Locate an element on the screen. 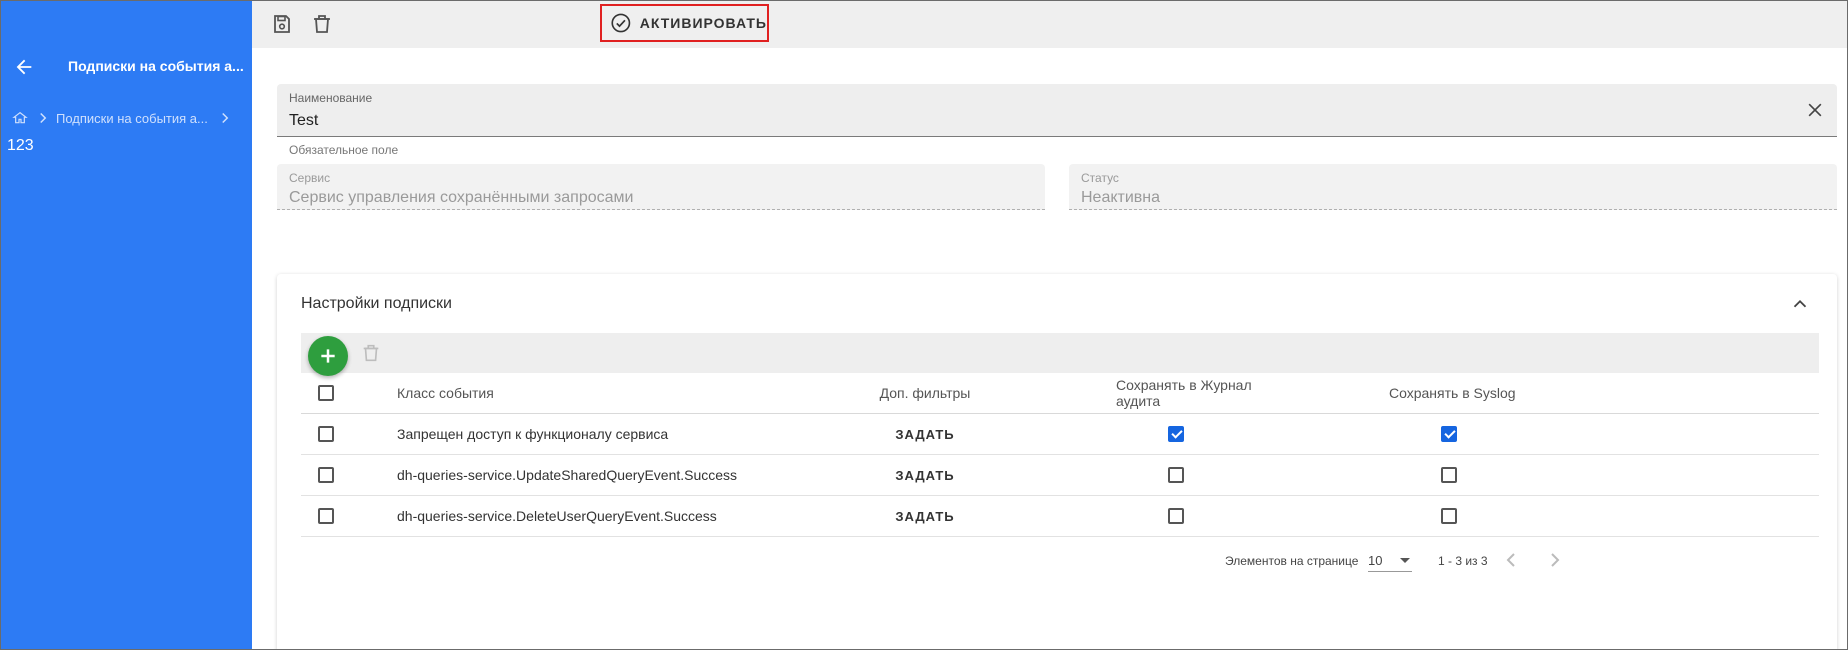  check-circle-icon is located at coordinates (621, 23).